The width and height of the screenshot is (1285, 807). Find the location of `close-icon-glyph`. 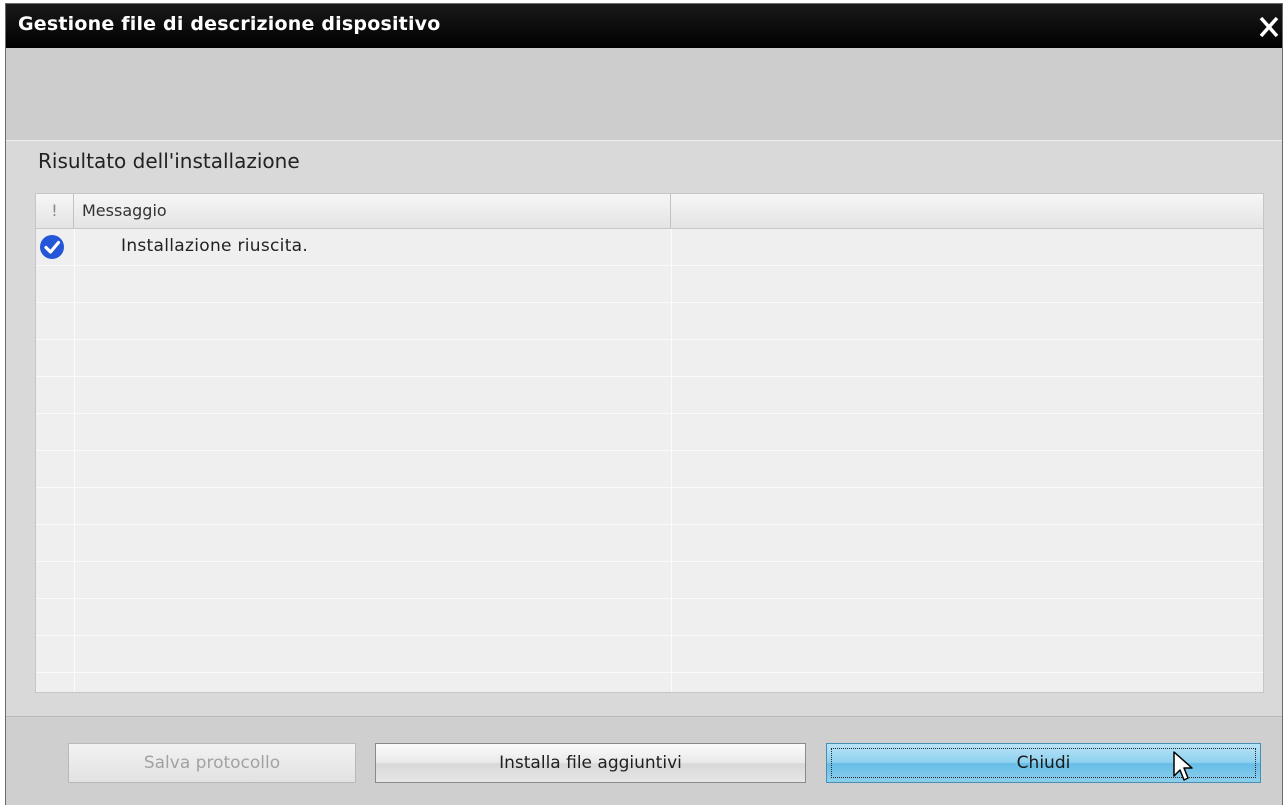

close-icon-glyph is located at coordinates (1269, 27).